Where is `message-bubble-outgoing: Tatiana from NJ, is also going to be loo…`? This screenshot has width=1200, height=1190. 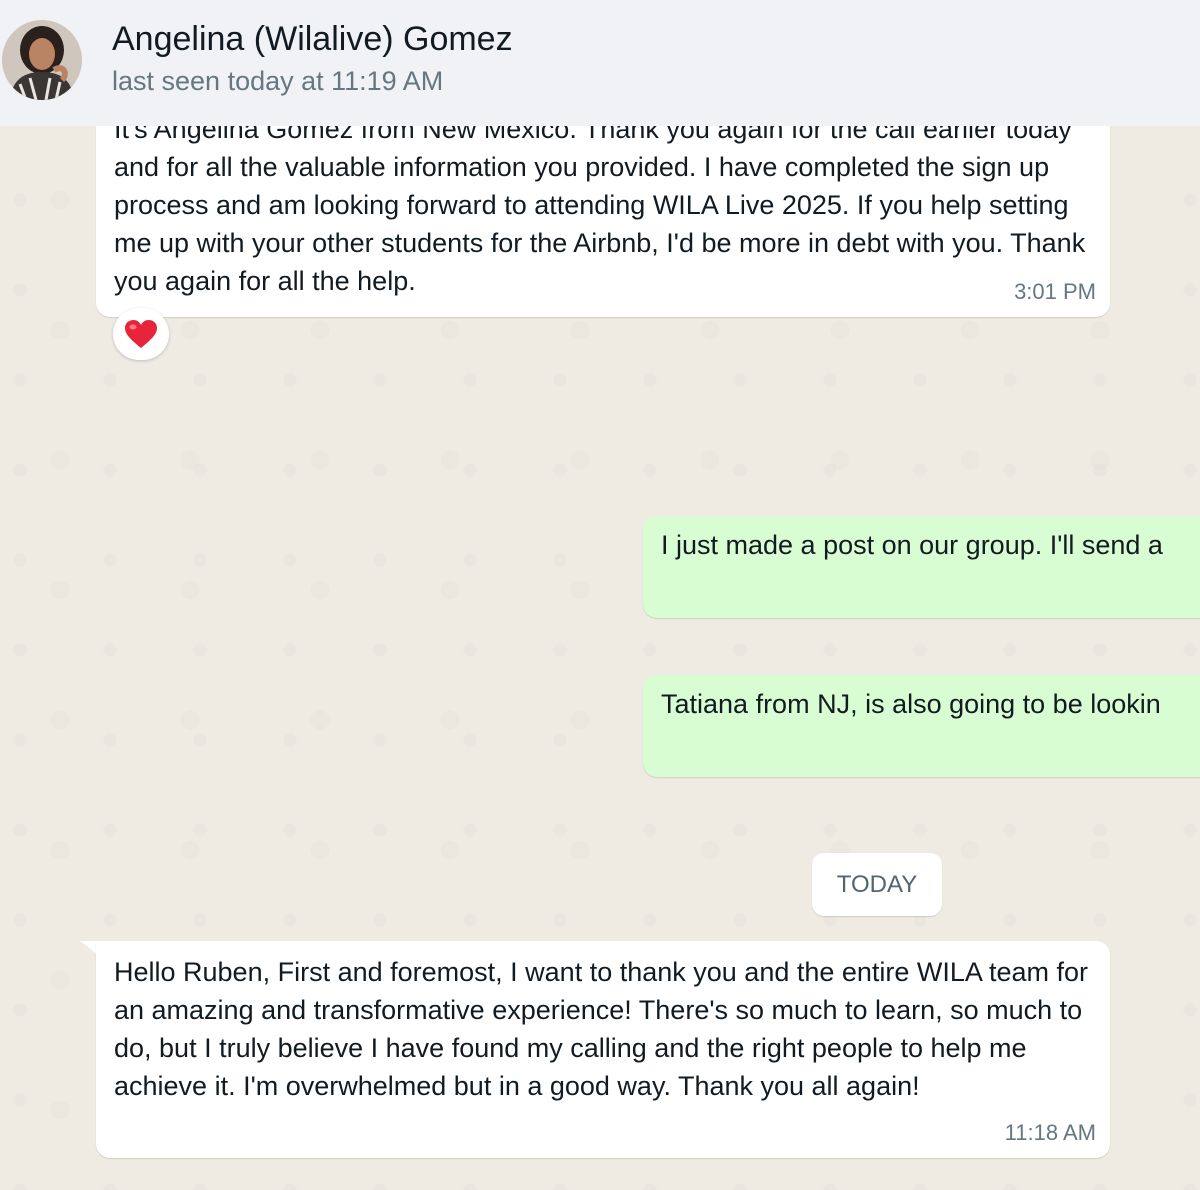 message-bubble-outgoing: Tatiana from NJ, is also going to be loo… is located at coordinates (921, 726).